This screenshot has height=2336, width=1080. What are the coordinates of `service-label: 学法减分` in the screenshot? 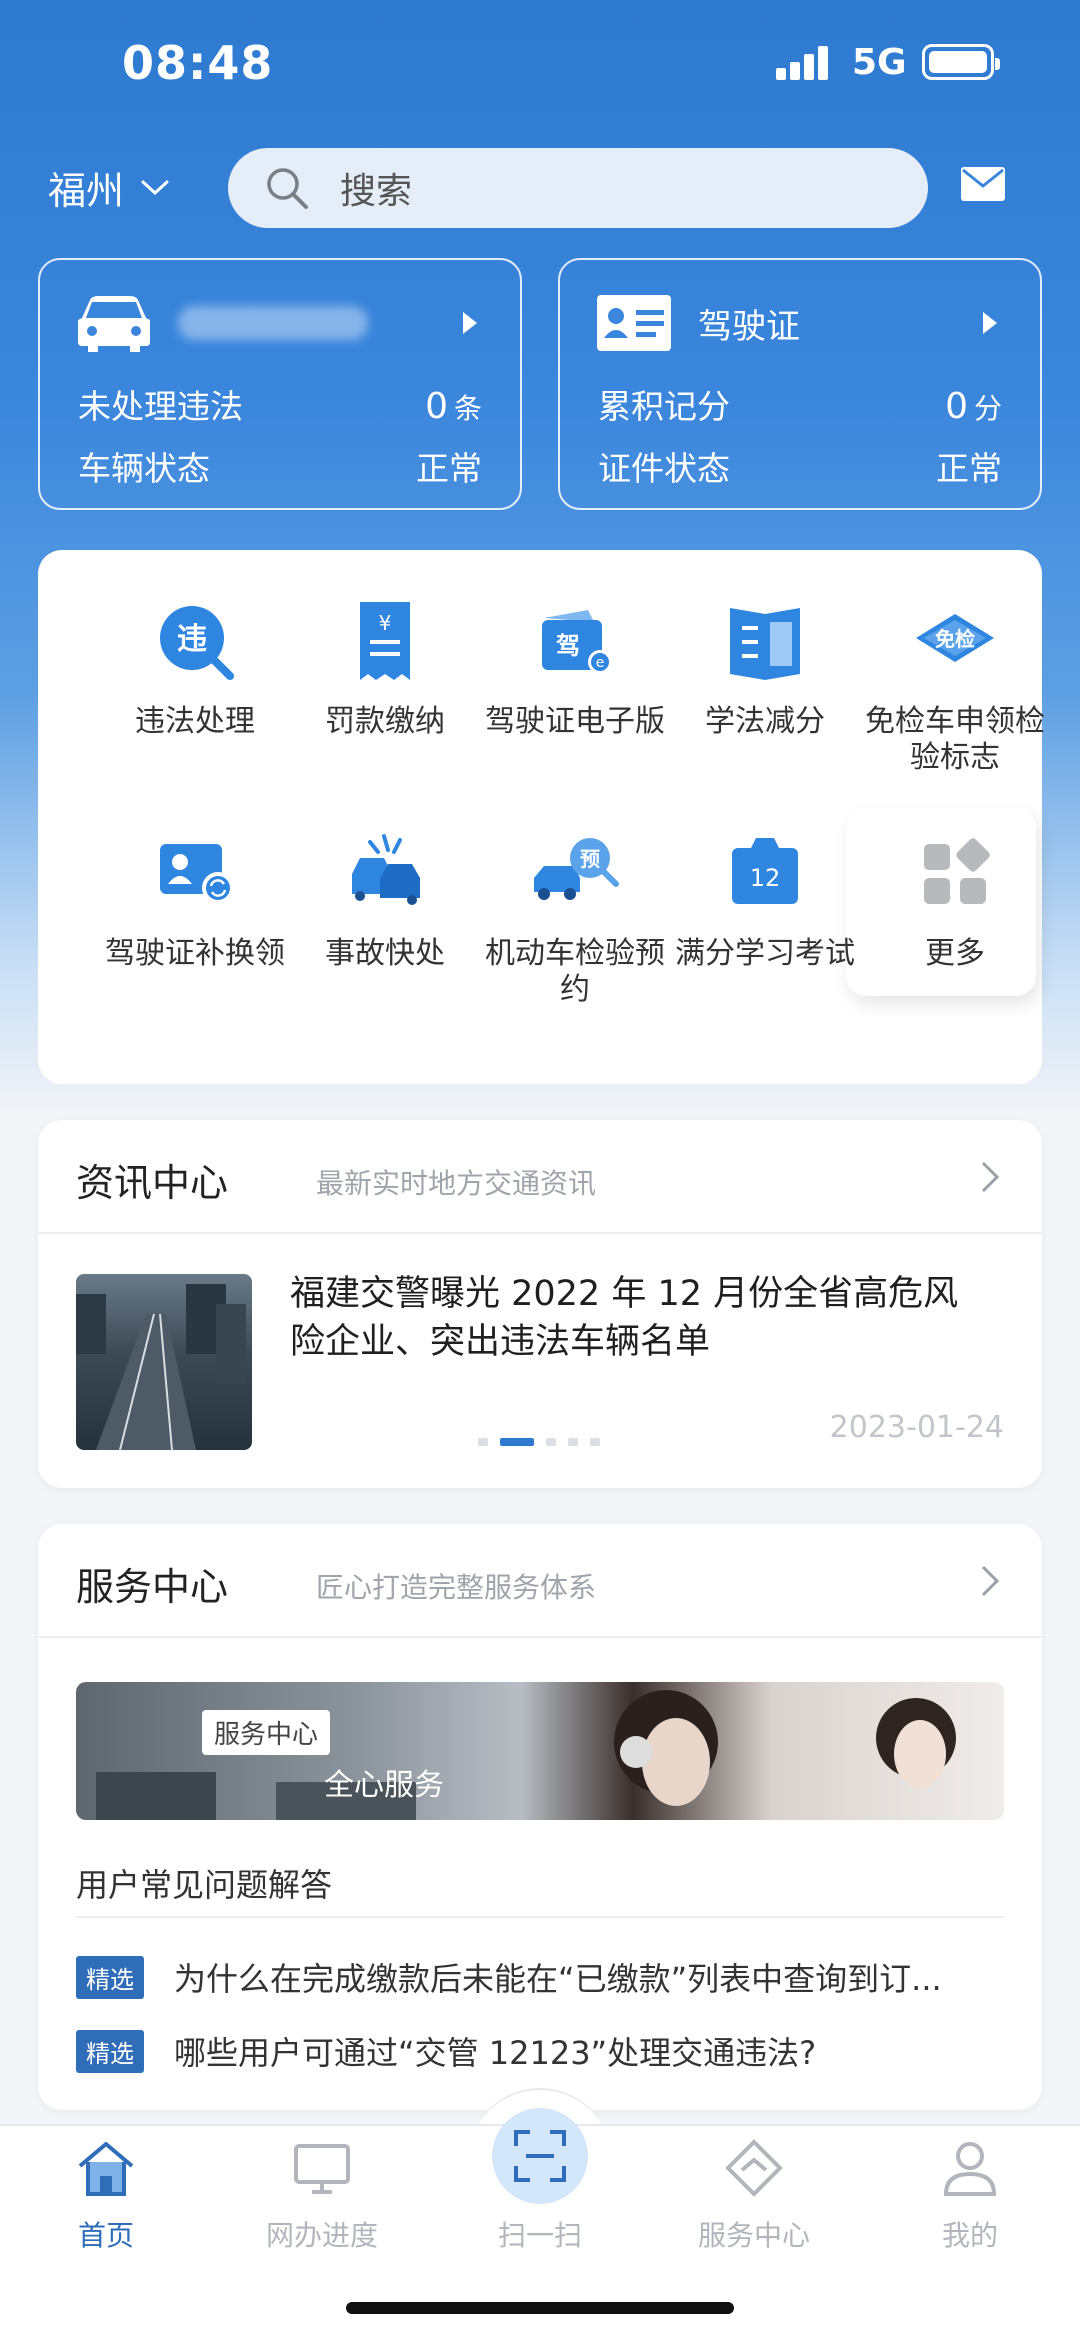 It's located at (765, 721).